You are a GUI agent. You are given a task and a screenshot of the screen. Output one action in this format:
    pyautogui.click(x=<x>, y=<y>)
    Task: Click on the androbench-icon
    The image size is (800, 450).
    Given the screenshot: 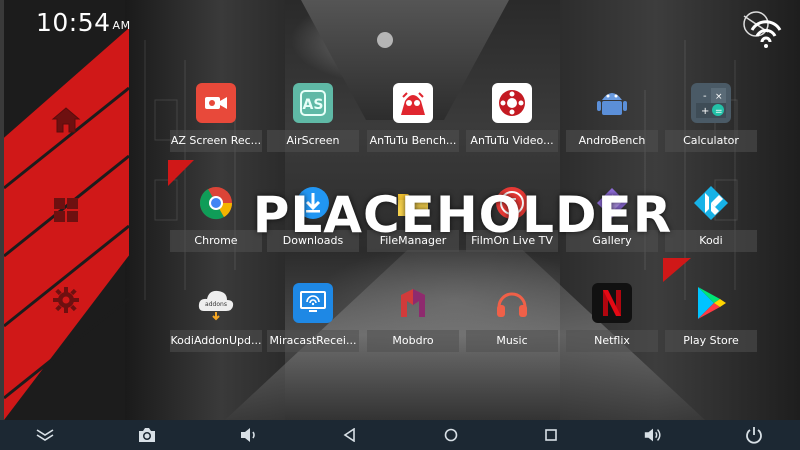 What is the action you would take?
    pyautogui.click(x=612, y=103)
    